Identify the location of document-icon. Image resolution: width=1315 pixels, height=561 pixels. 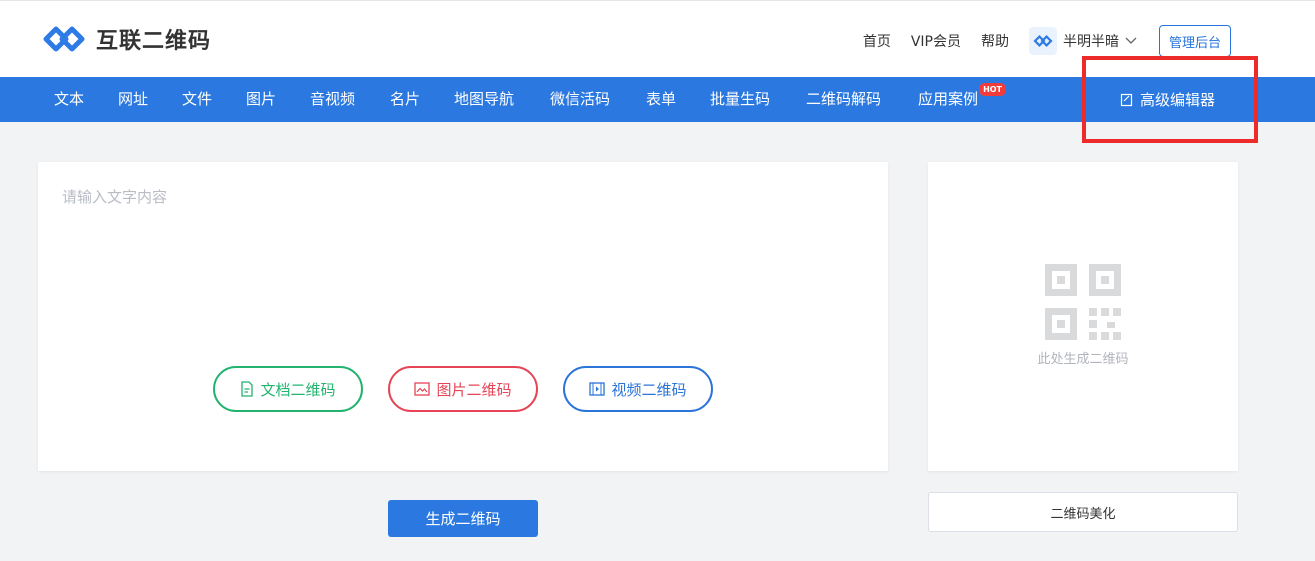
(247, 389).